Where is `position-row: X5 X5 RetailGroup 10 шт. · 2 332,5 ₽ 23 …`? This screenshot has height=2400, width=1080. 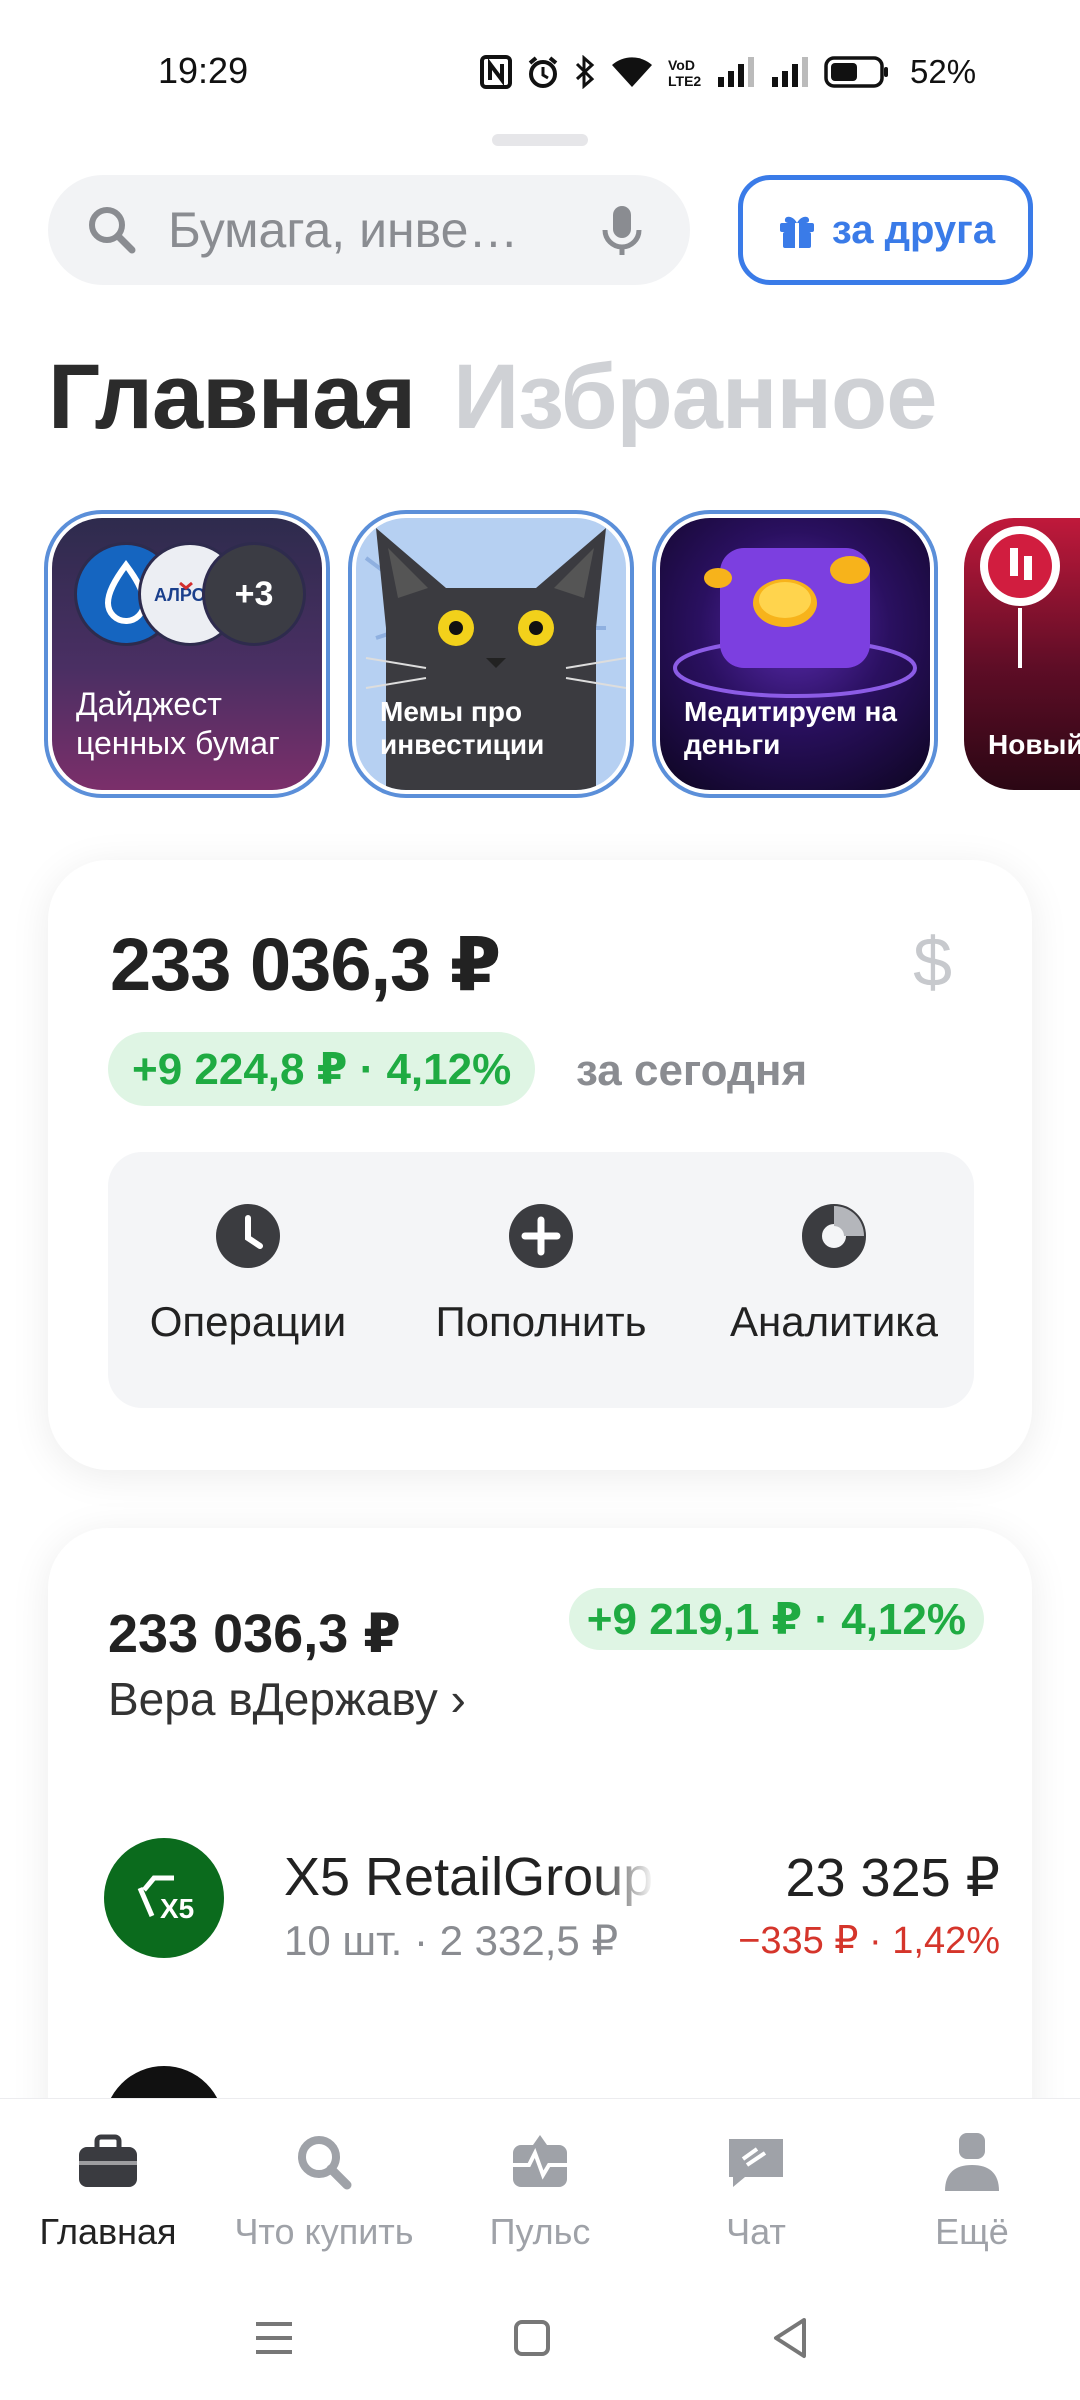 position-row: X5 X5 RetailGroup 10 шт. · 2 332,5 ₽ 23 … is located at coordinates (554, 1903).